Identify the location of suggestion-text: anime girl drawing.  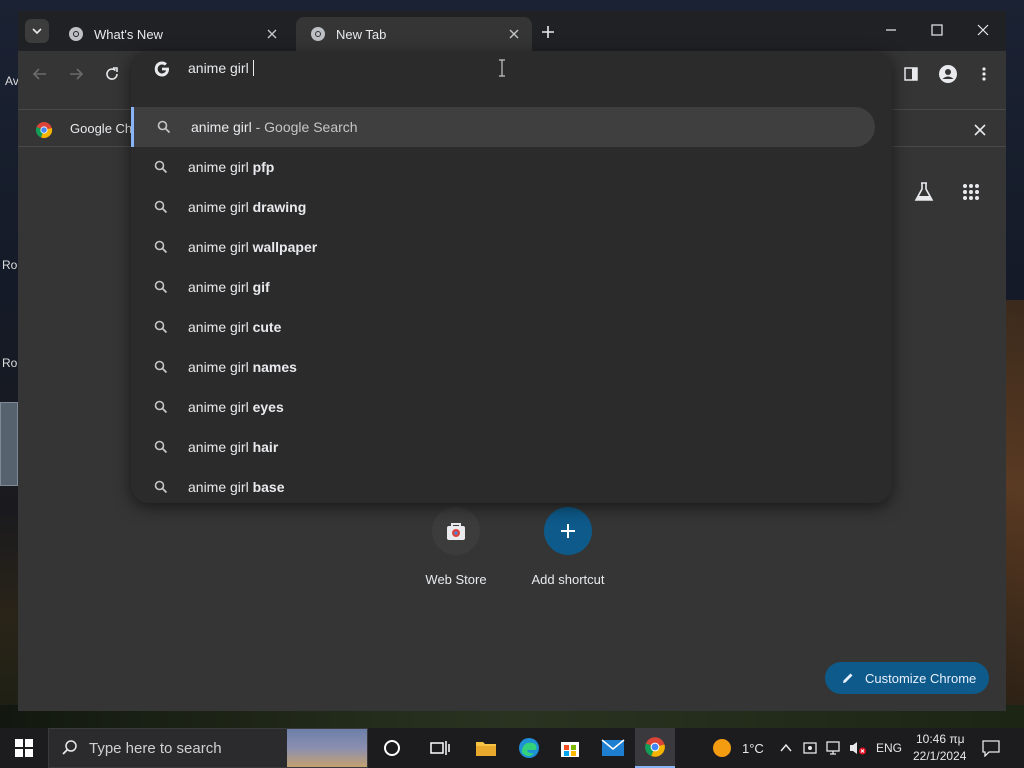
(247, 207).